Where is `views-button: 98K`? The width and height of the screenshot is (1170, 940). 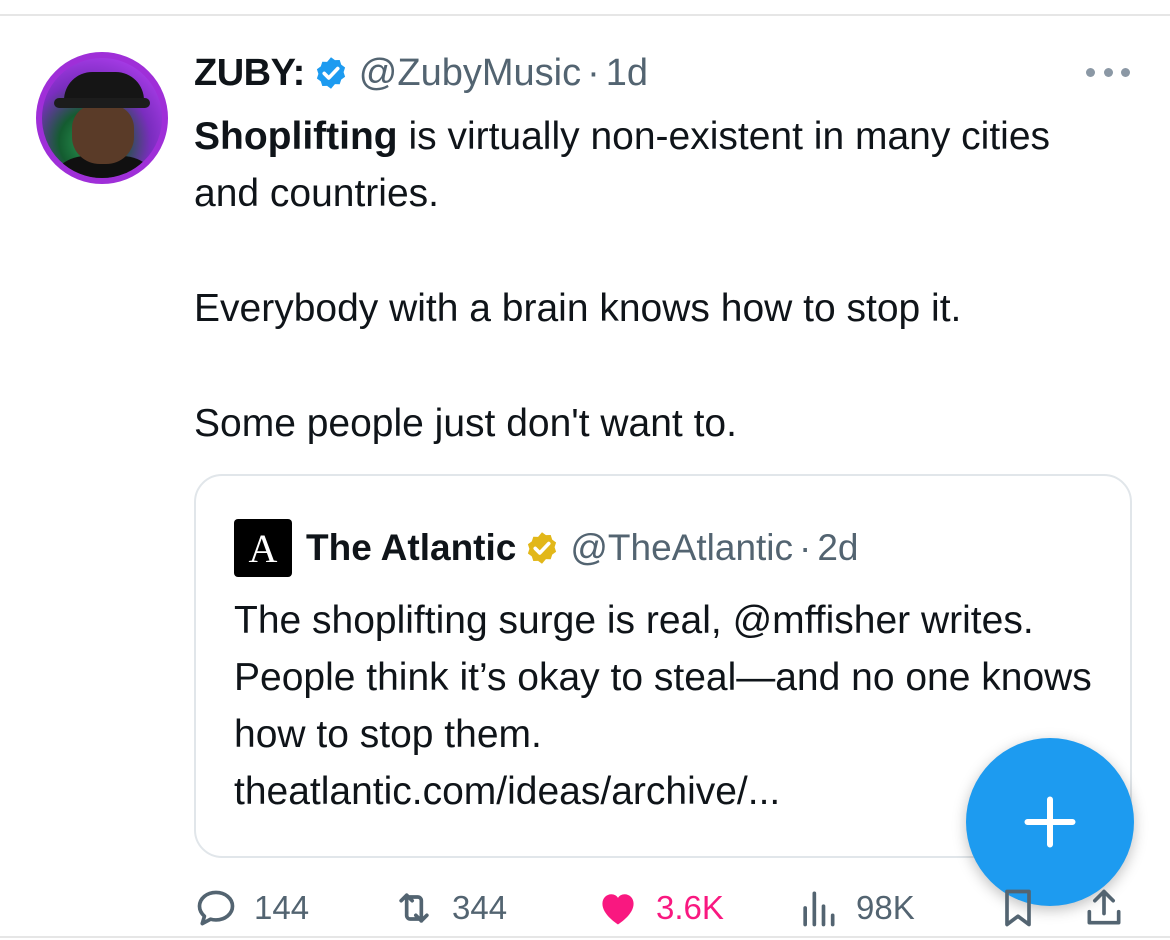 views-button: 98K is located at coordinates (855, 908).